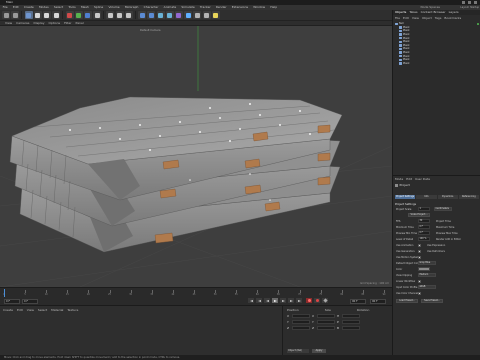 The height and width of the screenshot is (360, 480). What do you see at coordinates (8, 310) in the screenshot?
I see `material-menu-create: Create` at bounding box center [8, 310].